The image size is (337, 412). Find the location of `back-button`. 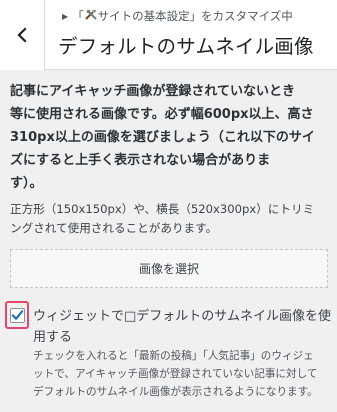

back-button is located at coordinates (22, 35).